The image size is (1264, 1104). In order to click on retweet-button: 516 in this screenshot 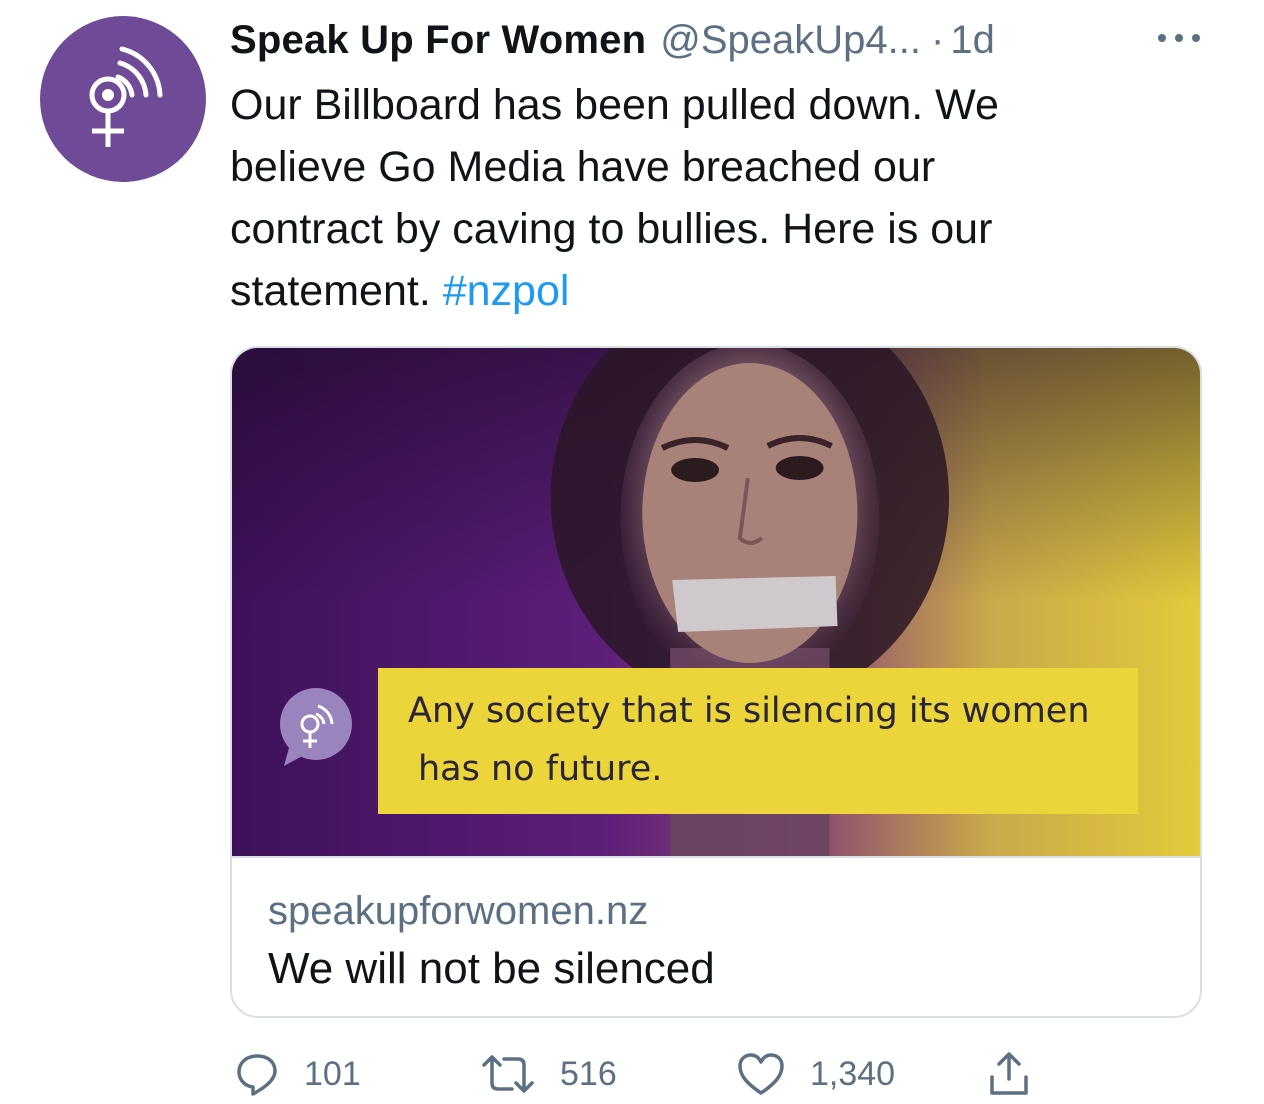, I will do `click(548, 1074)`.